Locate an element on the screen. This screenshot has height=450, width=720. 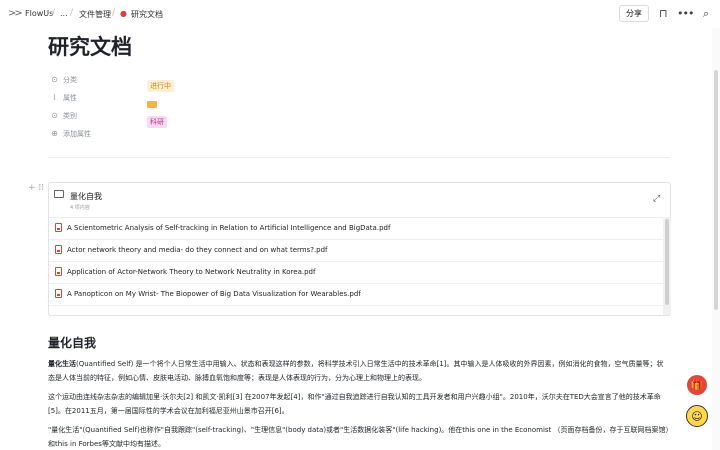
property-type-row: ⊙ 类别 科研 is located at coordinates (150, 119).